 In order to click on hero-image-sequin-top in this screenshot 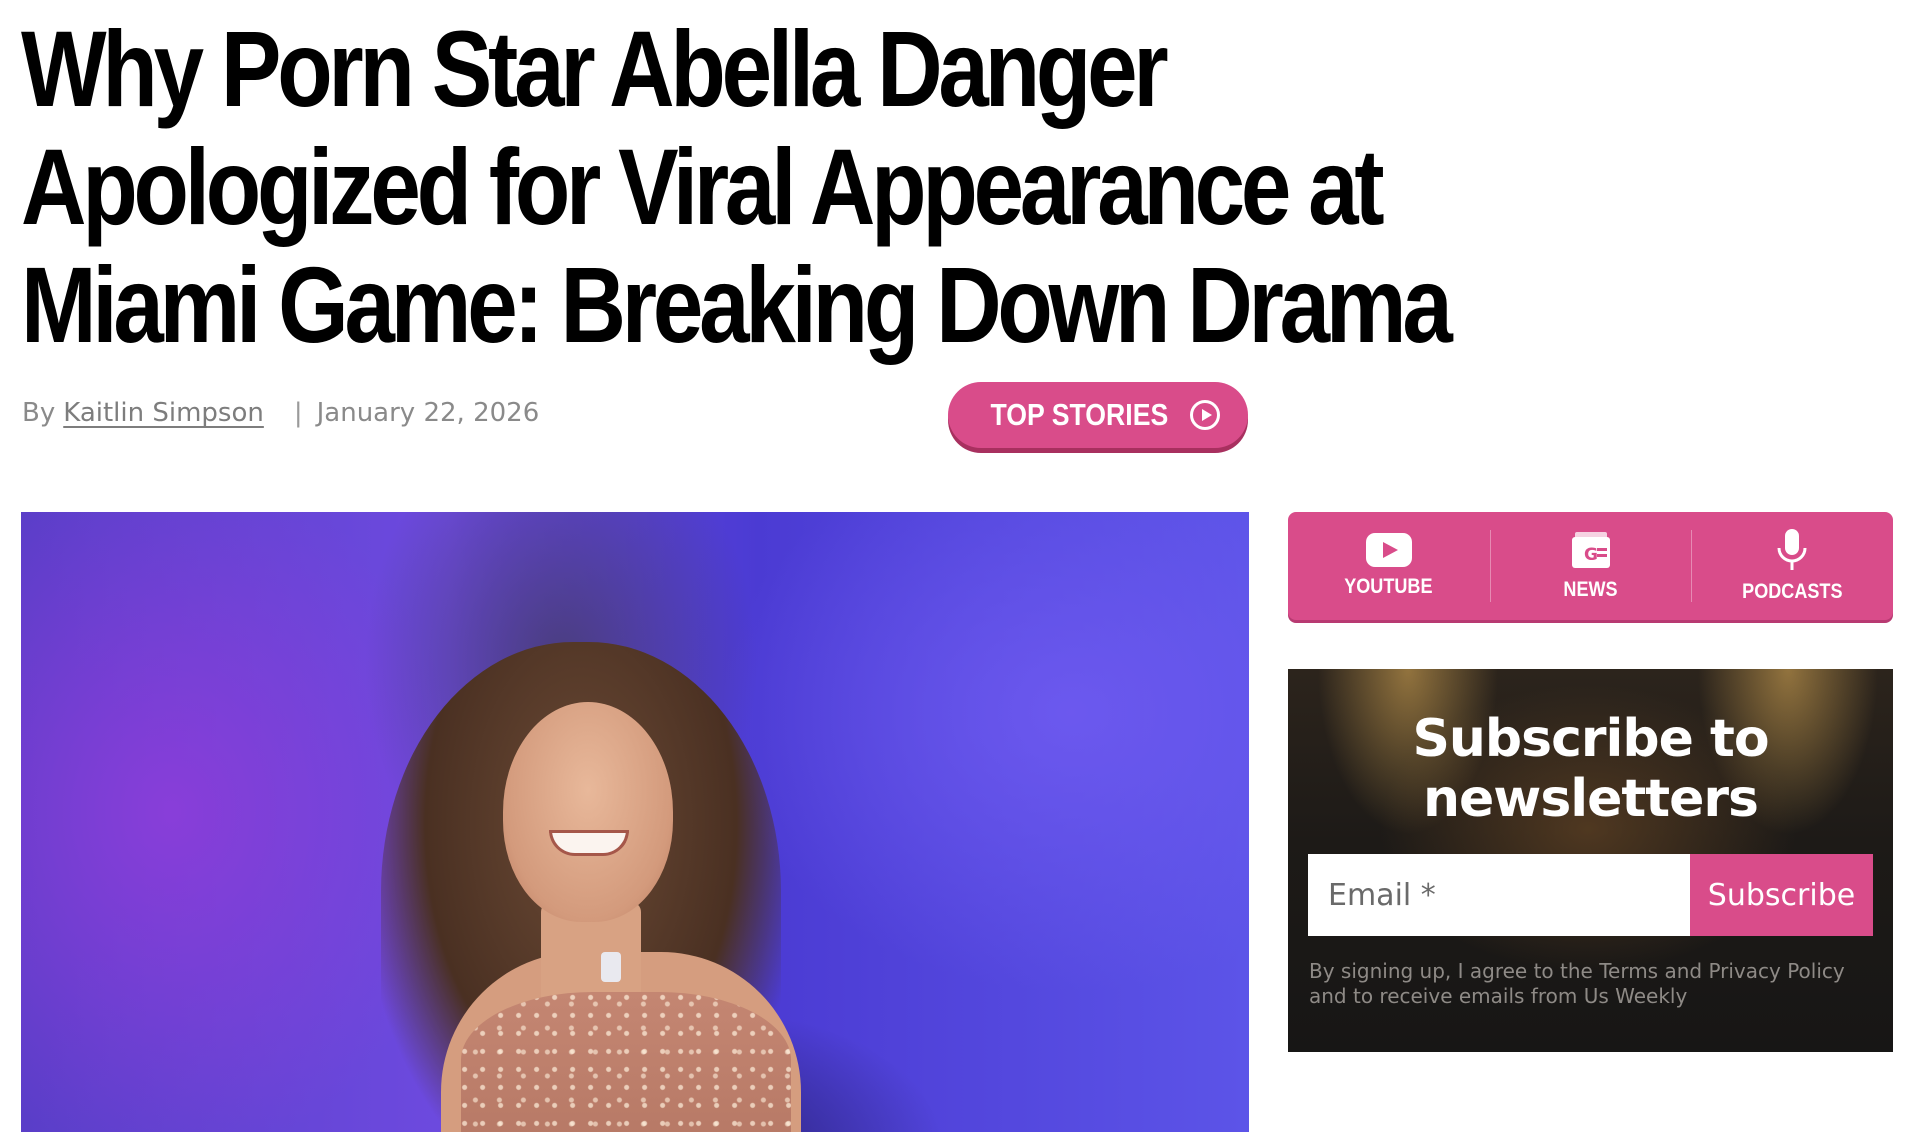, I will do `click(626, 1062)`.